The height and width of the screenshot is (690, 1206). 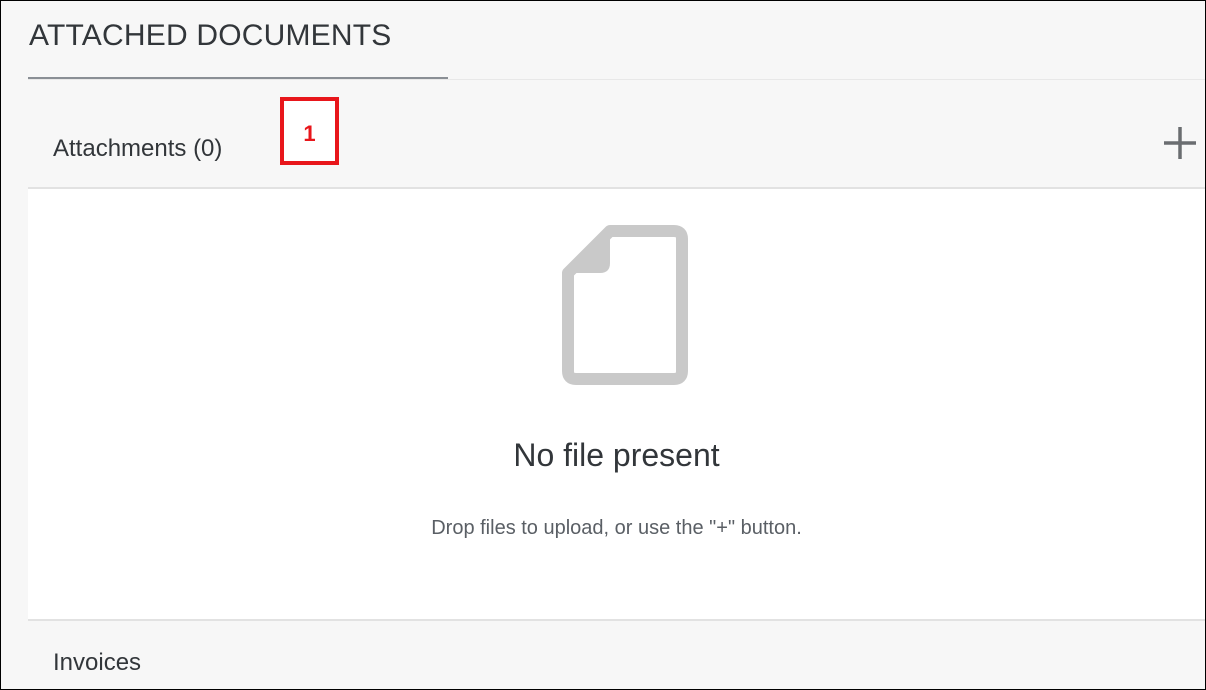 What do you see at coordinates (309, 133) in the screenshot?
I see `callout-number: 1` at bounding box center [309, 133].